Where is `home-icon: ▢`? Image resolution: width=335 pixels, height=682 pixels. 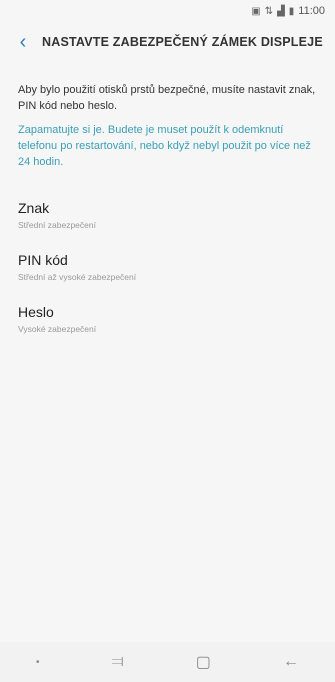 home-icon: ▢ is located at coordinates (203, 662).